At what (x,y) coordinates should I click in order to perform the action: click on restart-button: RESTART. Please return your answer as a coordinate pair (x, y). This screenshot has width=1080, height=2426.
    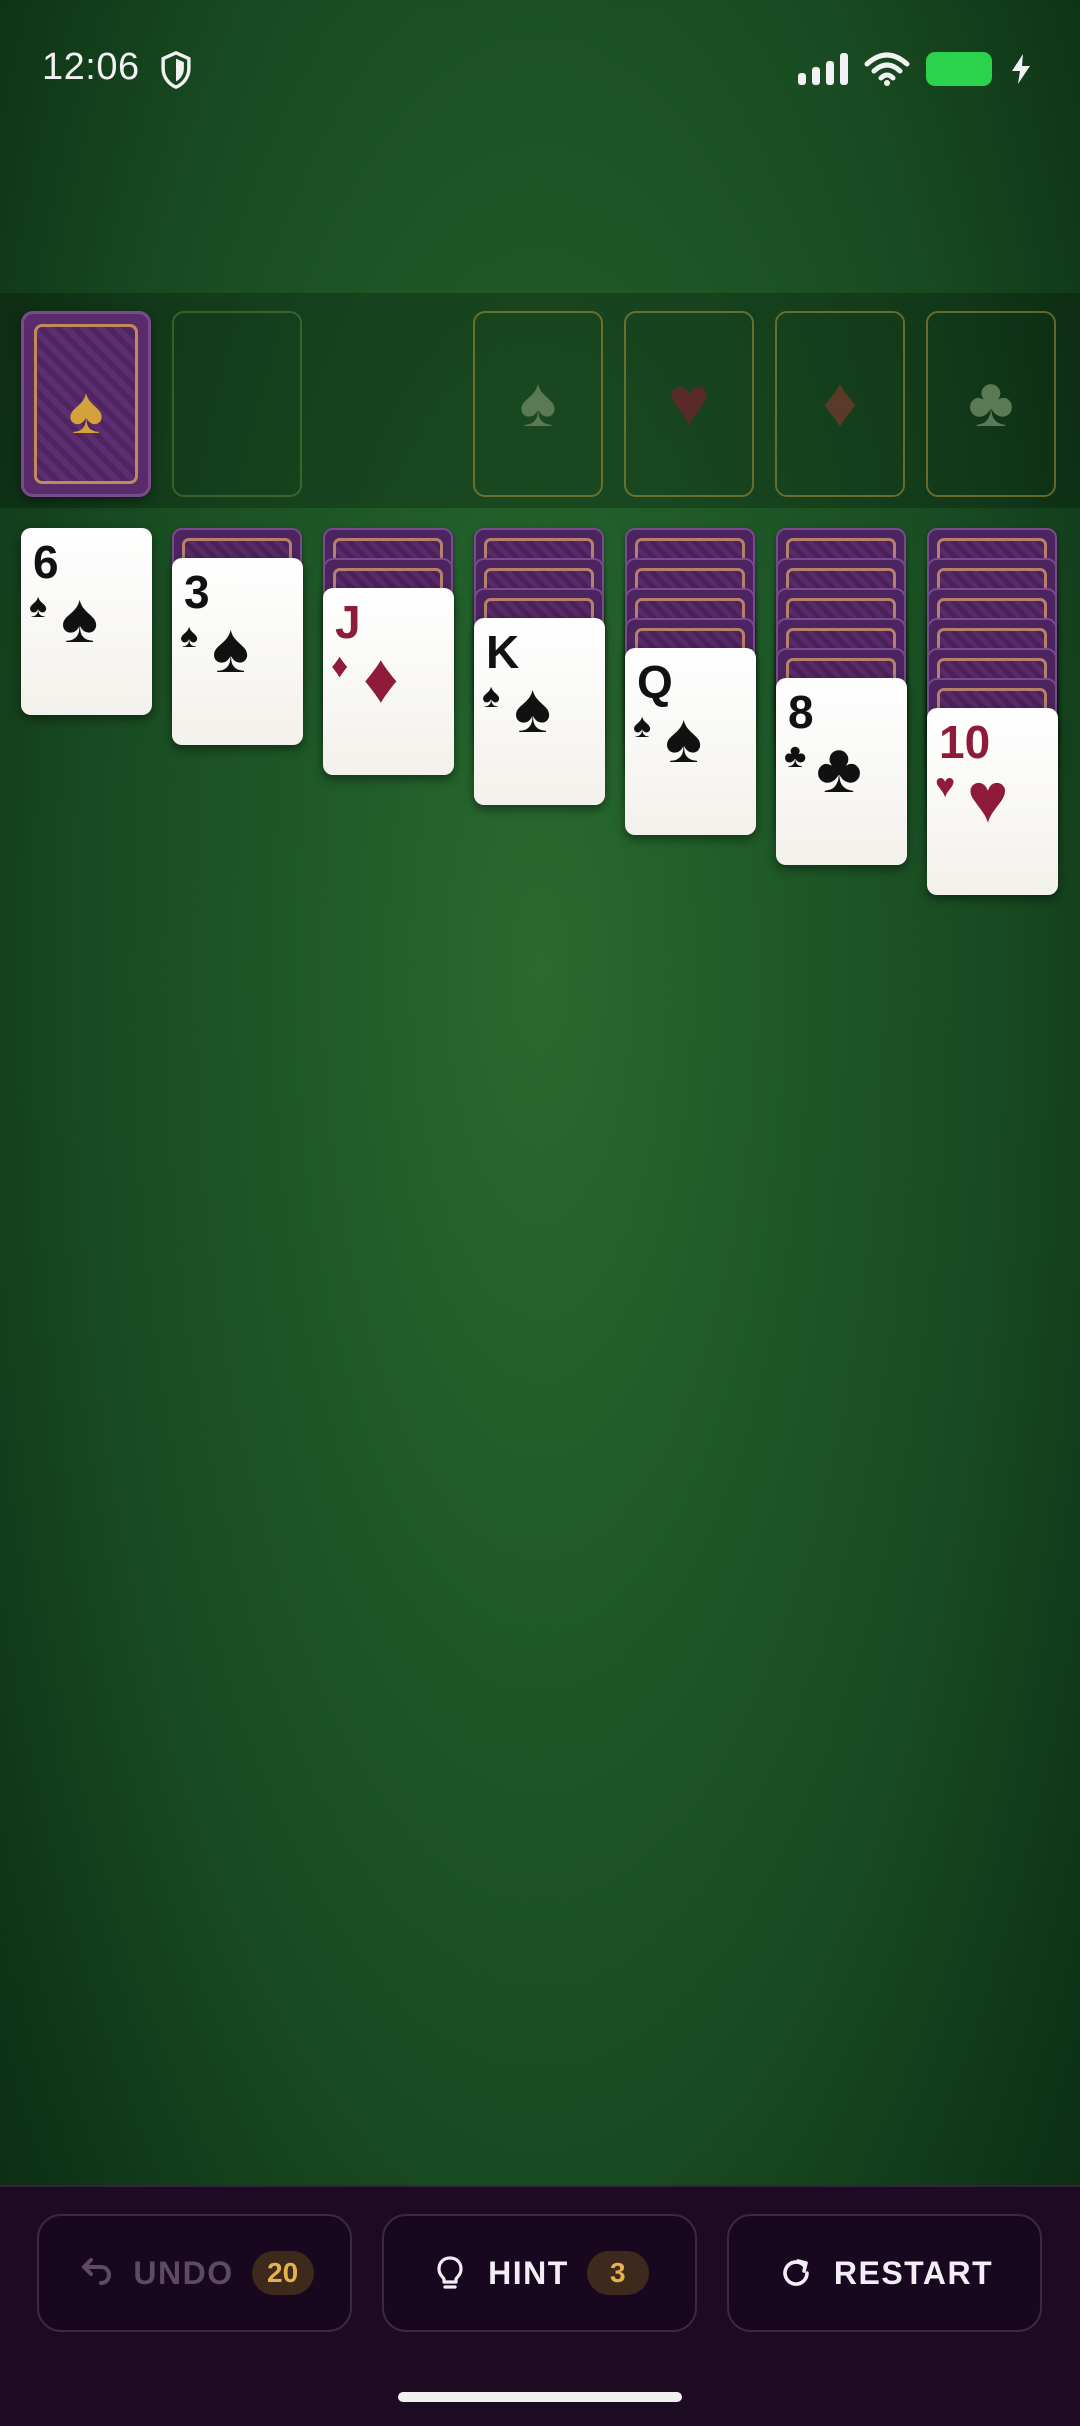
    Looking at the image, I should click on (884, 2273).